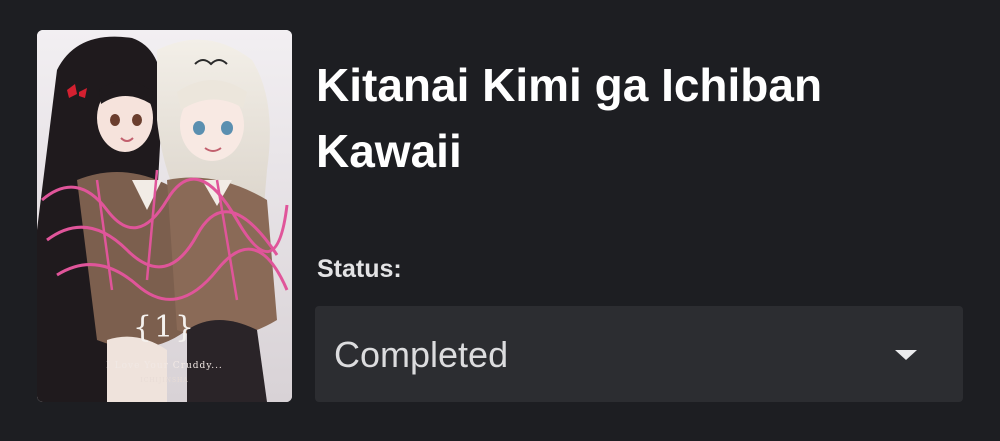  I want to click on status-label: Status:, so click(359, 269).